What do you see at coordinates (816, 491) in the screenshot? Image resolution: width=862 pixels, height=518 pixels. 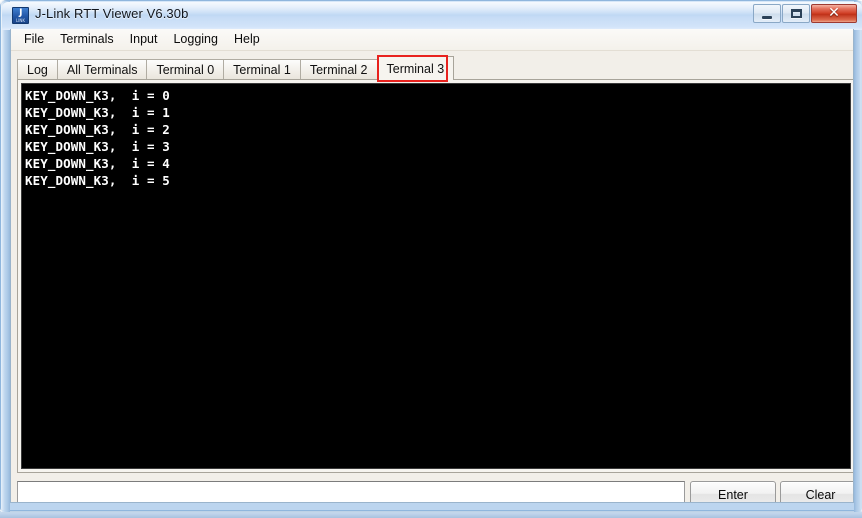 I see `clear-button: Clear` at bounding box center [816, 491].